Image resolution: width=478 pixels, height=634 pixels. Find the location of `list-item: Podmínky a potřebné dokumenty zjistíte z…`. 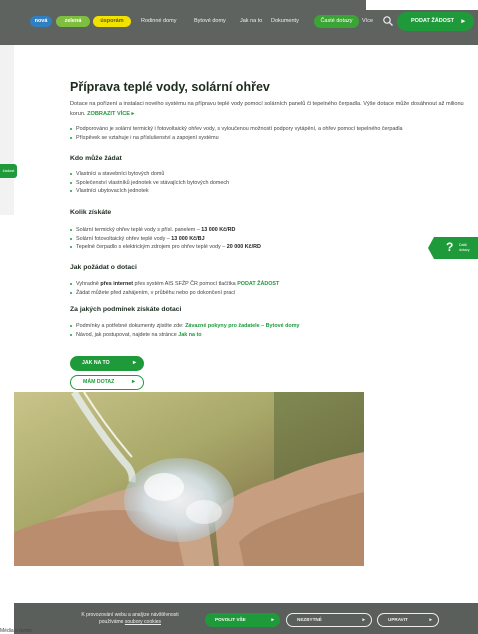

list-item: Podmínky a potřebné dokumenty zjistíte z… is located at coordinates (185, 326).